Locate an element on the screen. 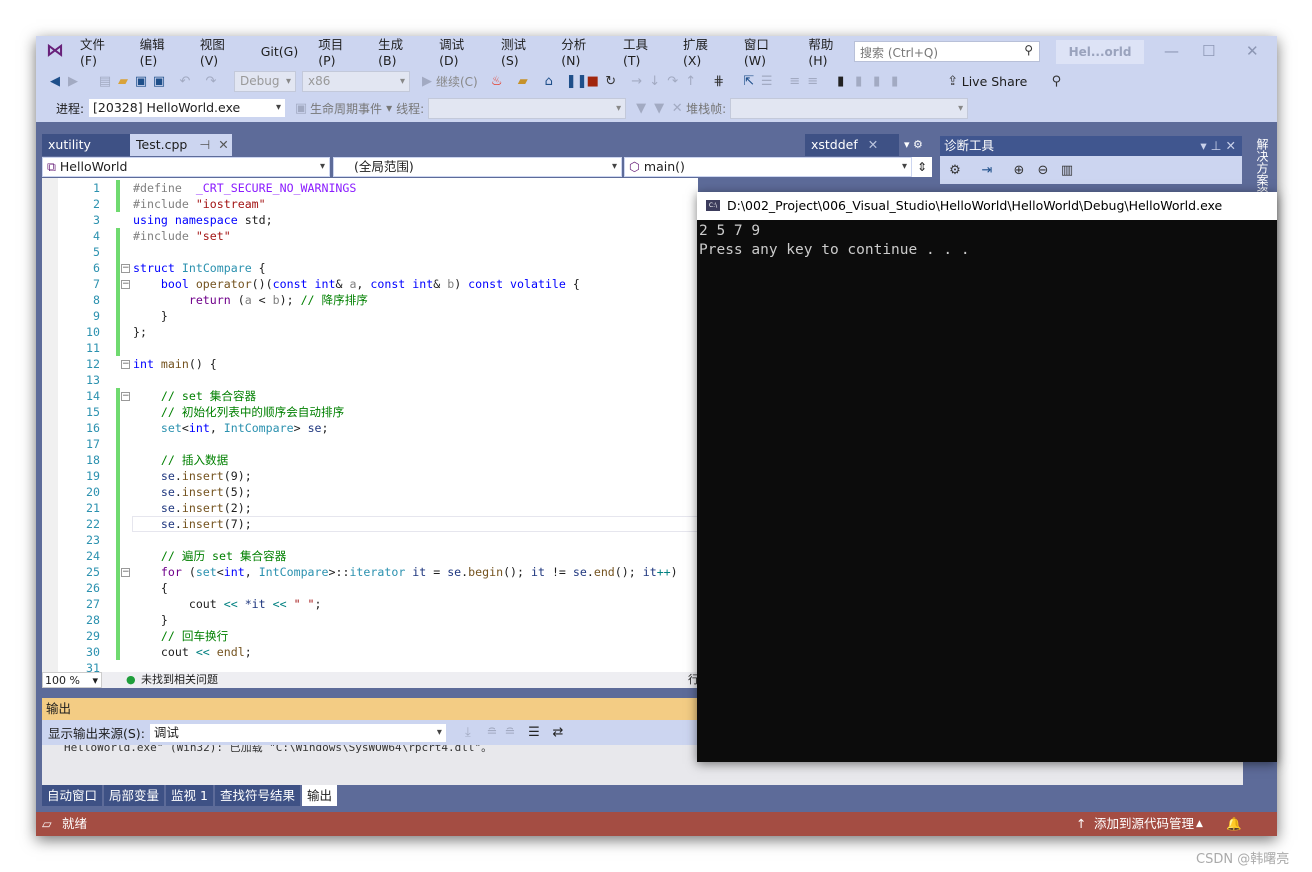 Image resolution: width=1312 pixels, height=872 pixels. step-into-icon: ↓ is located at coordinates (655, 81).